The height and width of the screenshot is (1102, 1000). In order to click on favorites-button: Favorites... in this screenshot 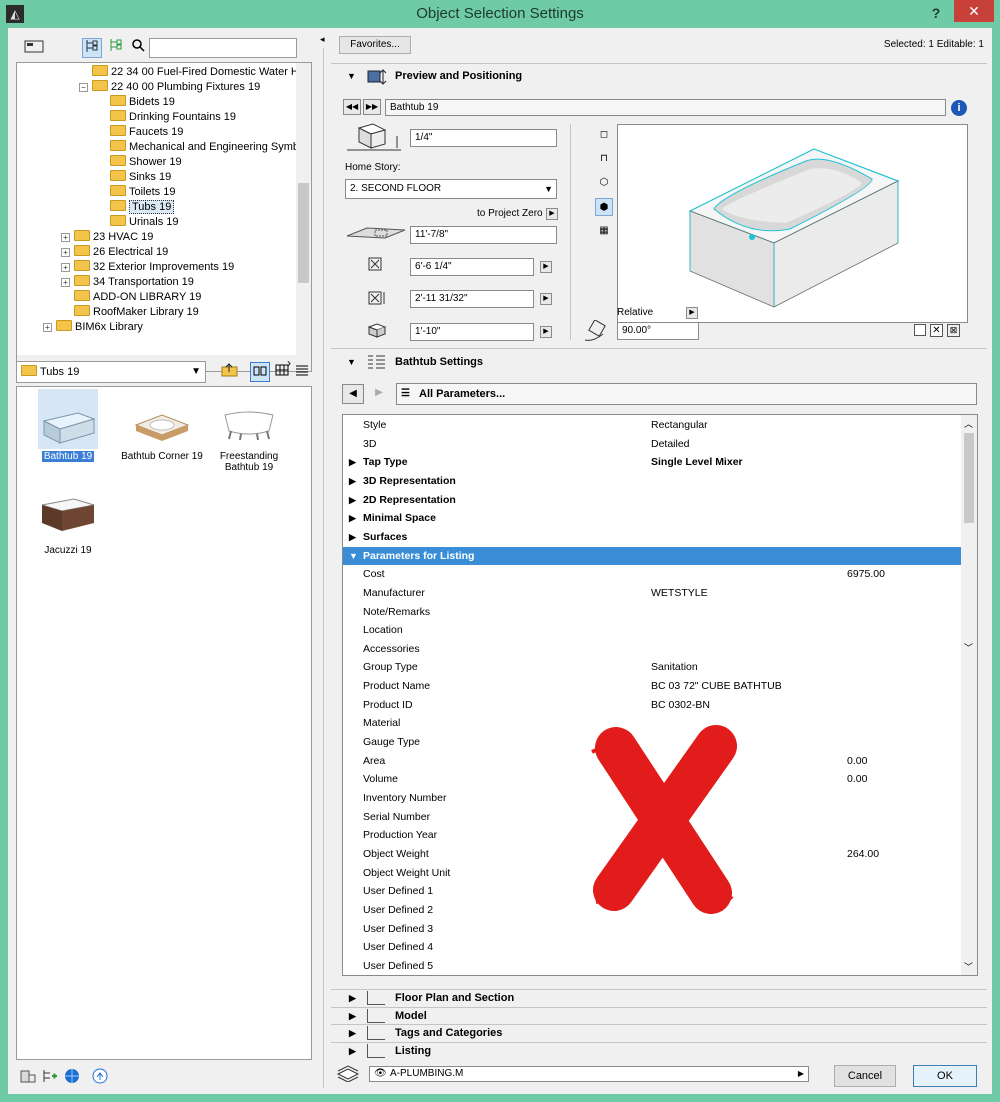, I will do `click(375, 45)`.